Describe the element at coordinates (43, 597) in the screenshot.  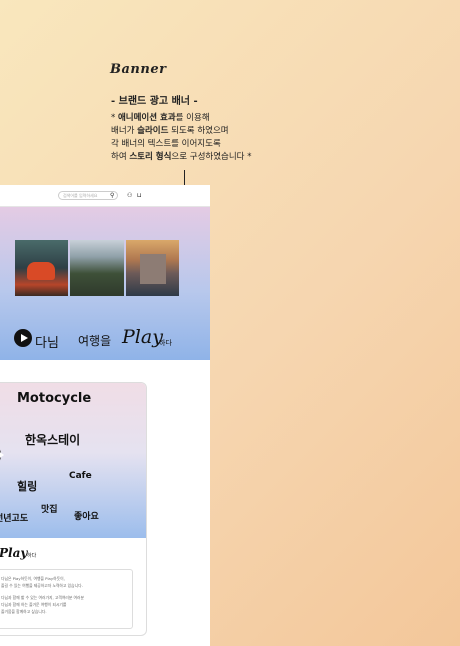
I see `desc-line: 다님과 함께 할 수 있는 여러가지, 고객여러분 여러분` at that location.